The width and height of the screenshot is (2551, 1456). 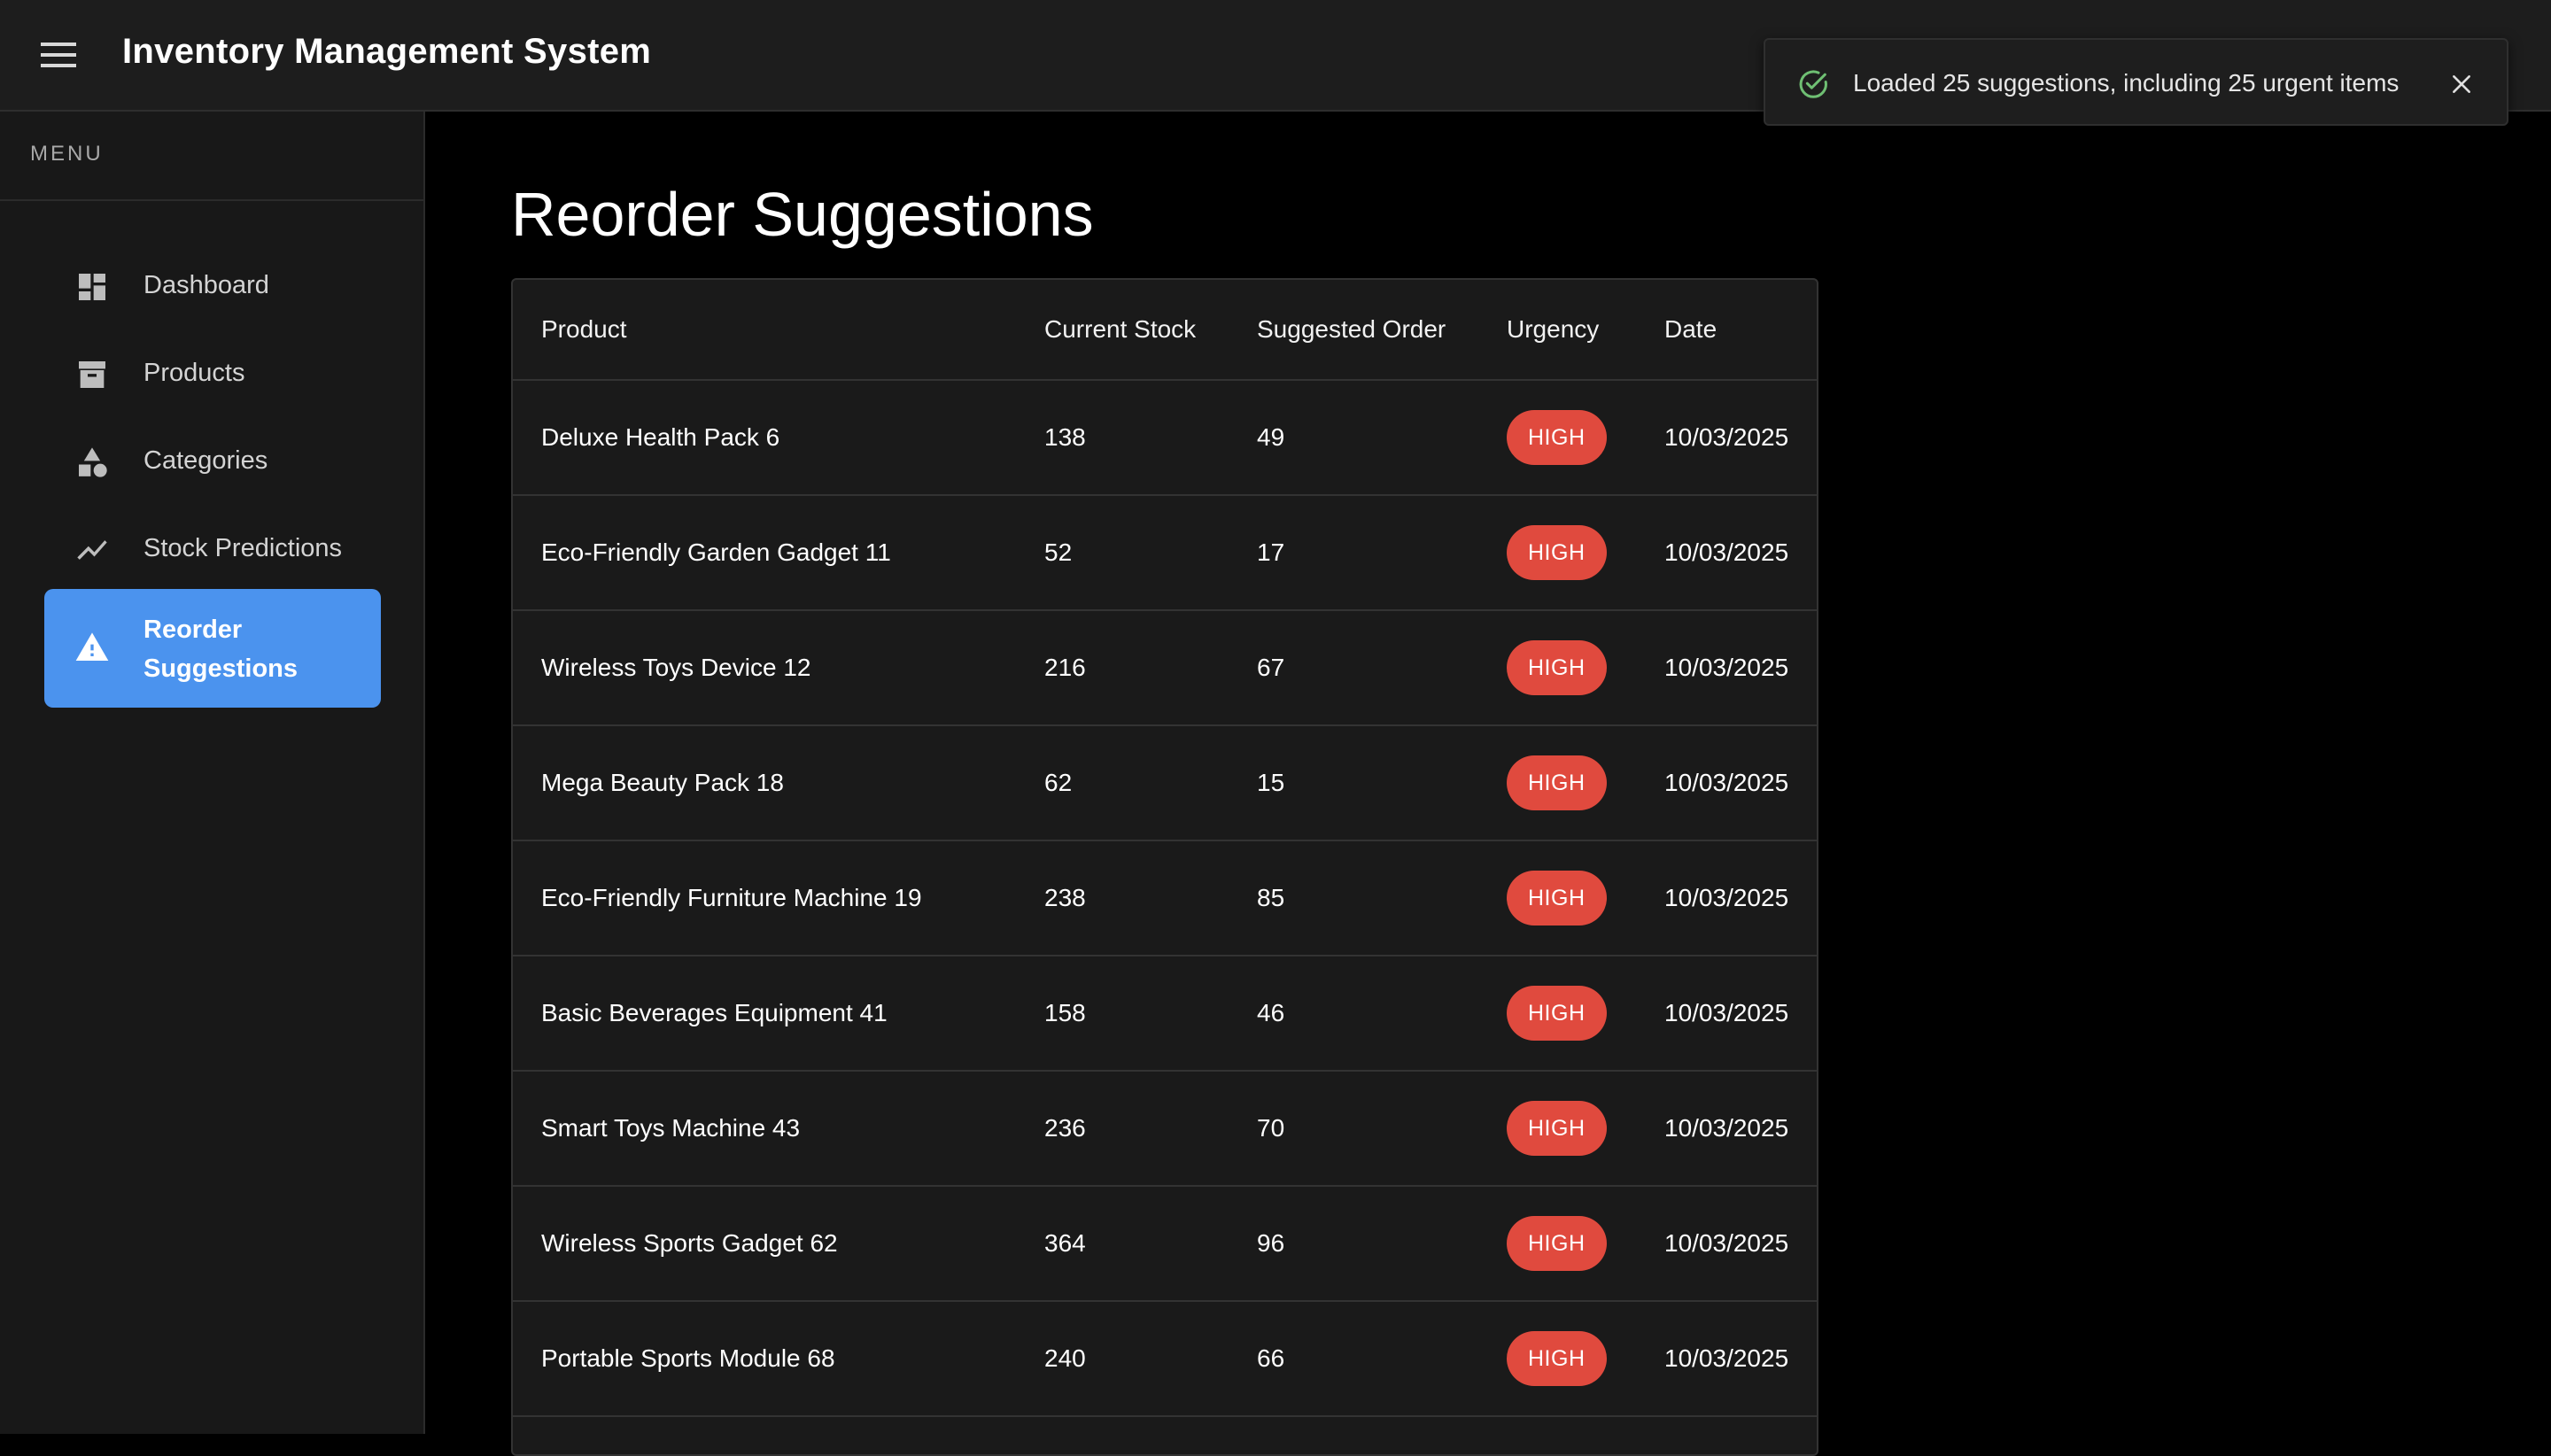 I want to click on cell-suggested-order: 96, so click(x=1353, y=1244).